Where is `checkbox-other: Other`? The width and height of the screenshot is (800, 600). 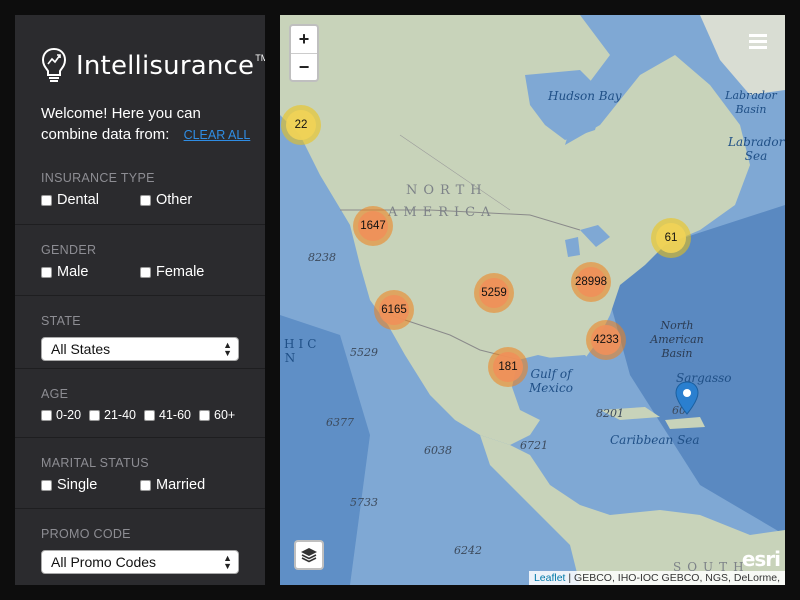 checkbox-other: Other is located at coordinates (189, 200).